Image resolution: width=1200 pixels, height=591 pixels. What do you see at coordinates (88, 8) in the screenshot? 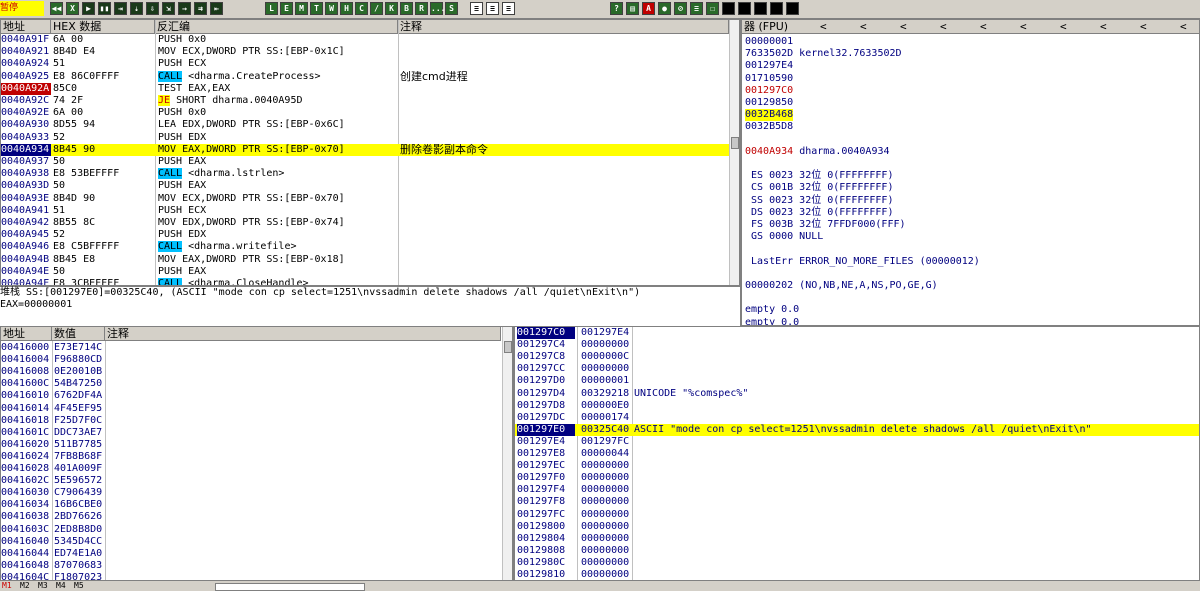
I see `toolbar-button-2: ▶` at bounding box center [88, 8].